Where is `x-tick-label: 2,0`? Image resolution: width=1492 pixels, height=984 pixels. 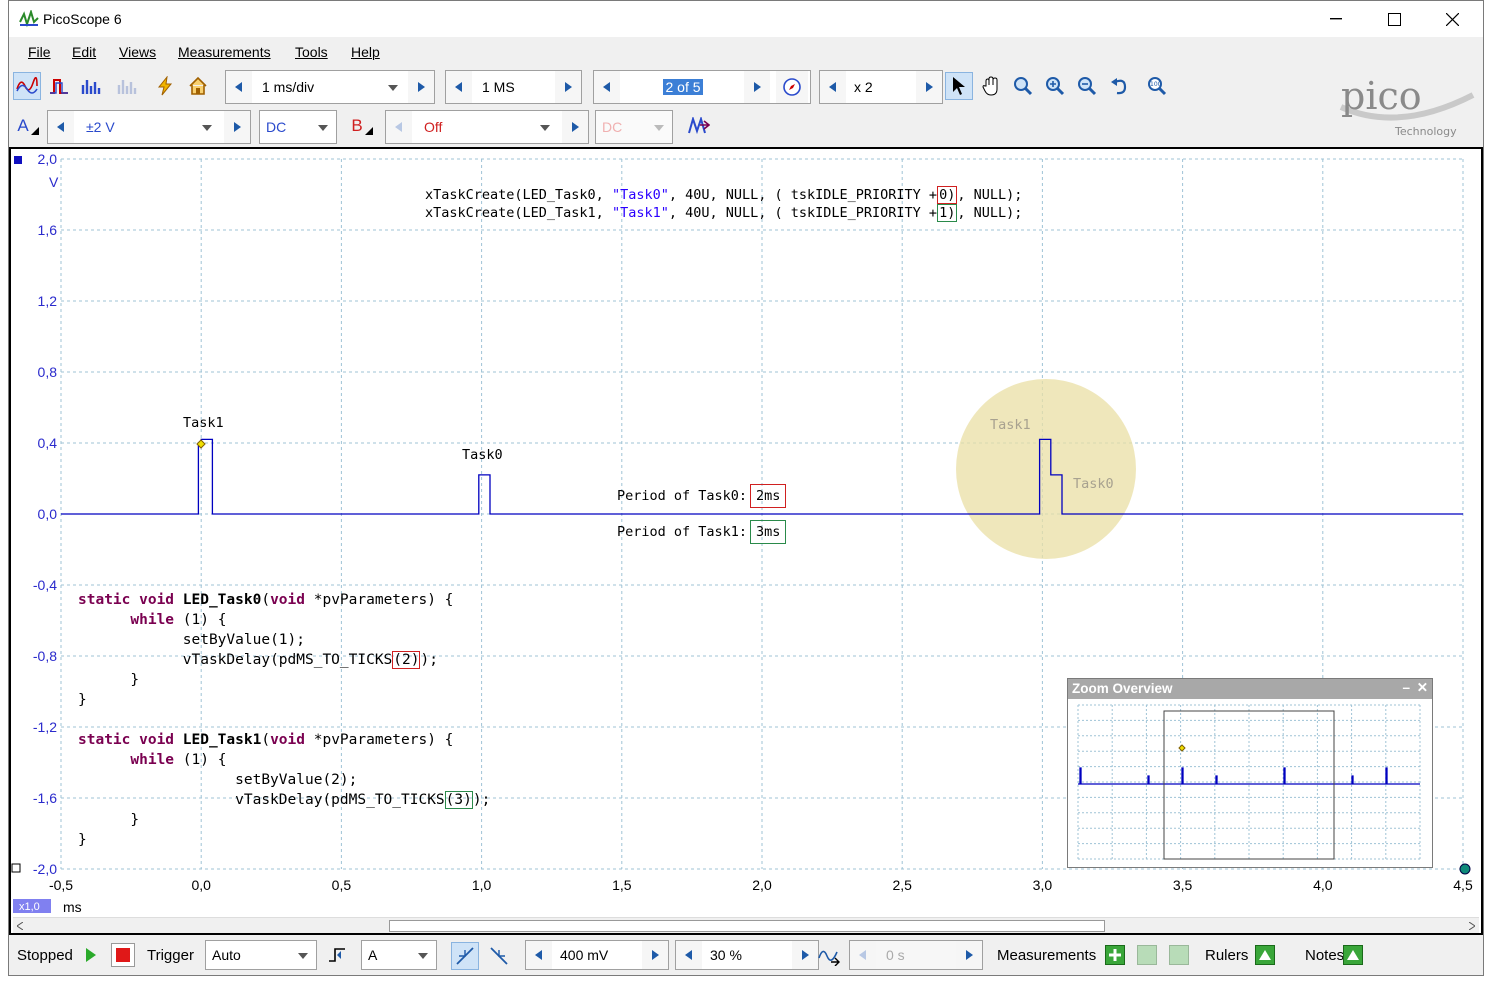
x-tick-label: 2,0 is located at coordinates (762, 885).